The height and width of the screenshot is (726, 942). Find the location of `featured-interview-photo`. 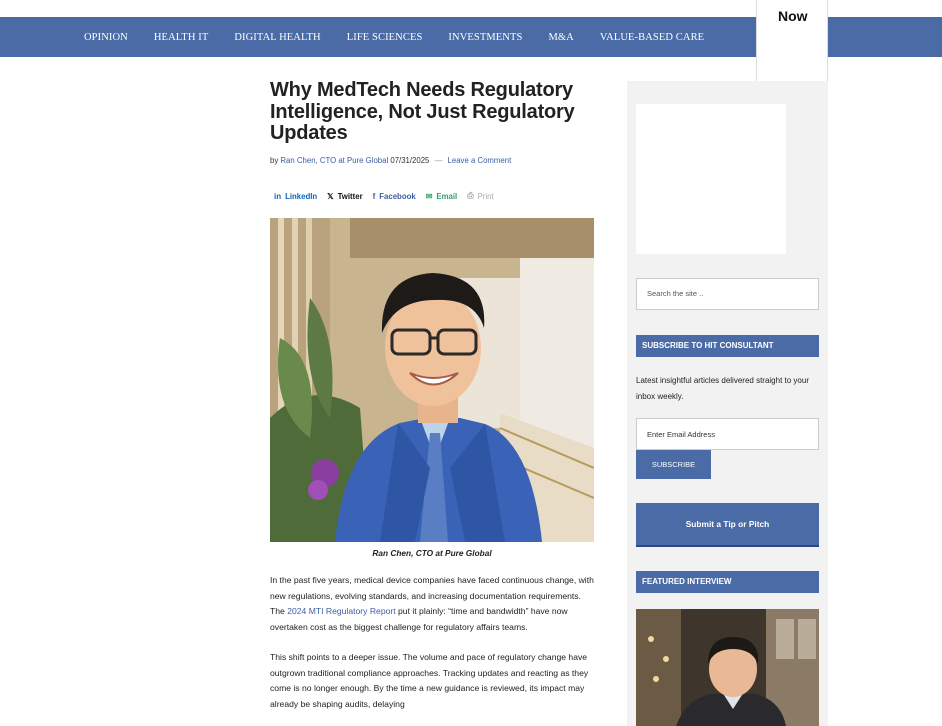

featured-interview-photo is located at coordinates (727, 667).